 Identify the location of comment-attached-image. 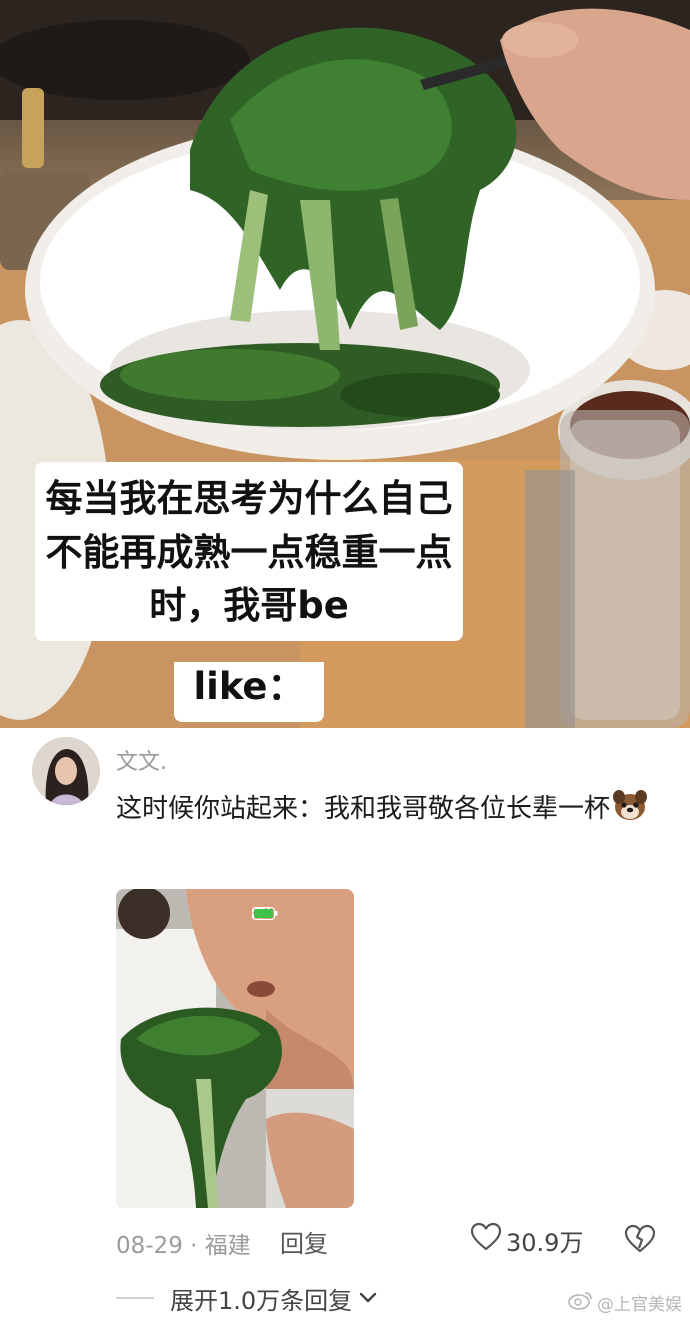
(235, 1048).